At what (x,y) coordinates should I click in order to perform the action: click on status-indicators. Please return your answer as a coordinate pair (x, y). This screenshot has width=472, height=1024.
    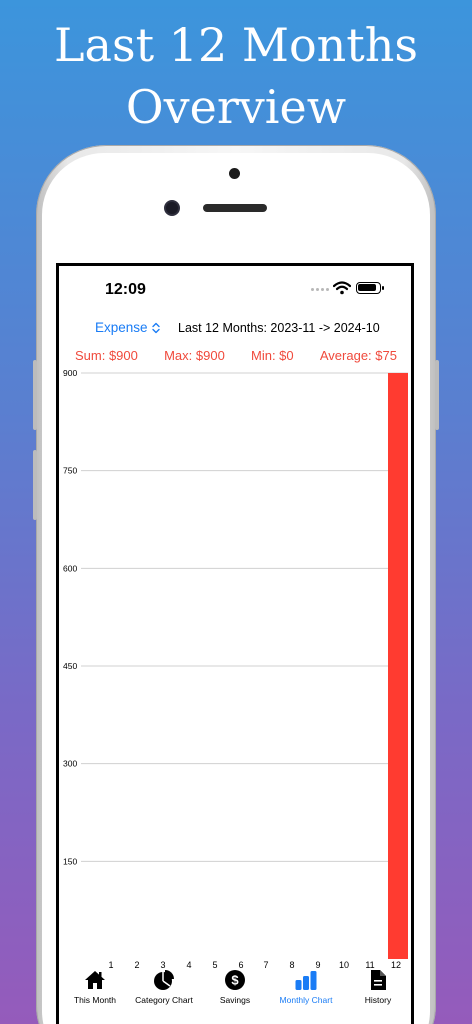
    Looking at the image, I should click on (351, 288).